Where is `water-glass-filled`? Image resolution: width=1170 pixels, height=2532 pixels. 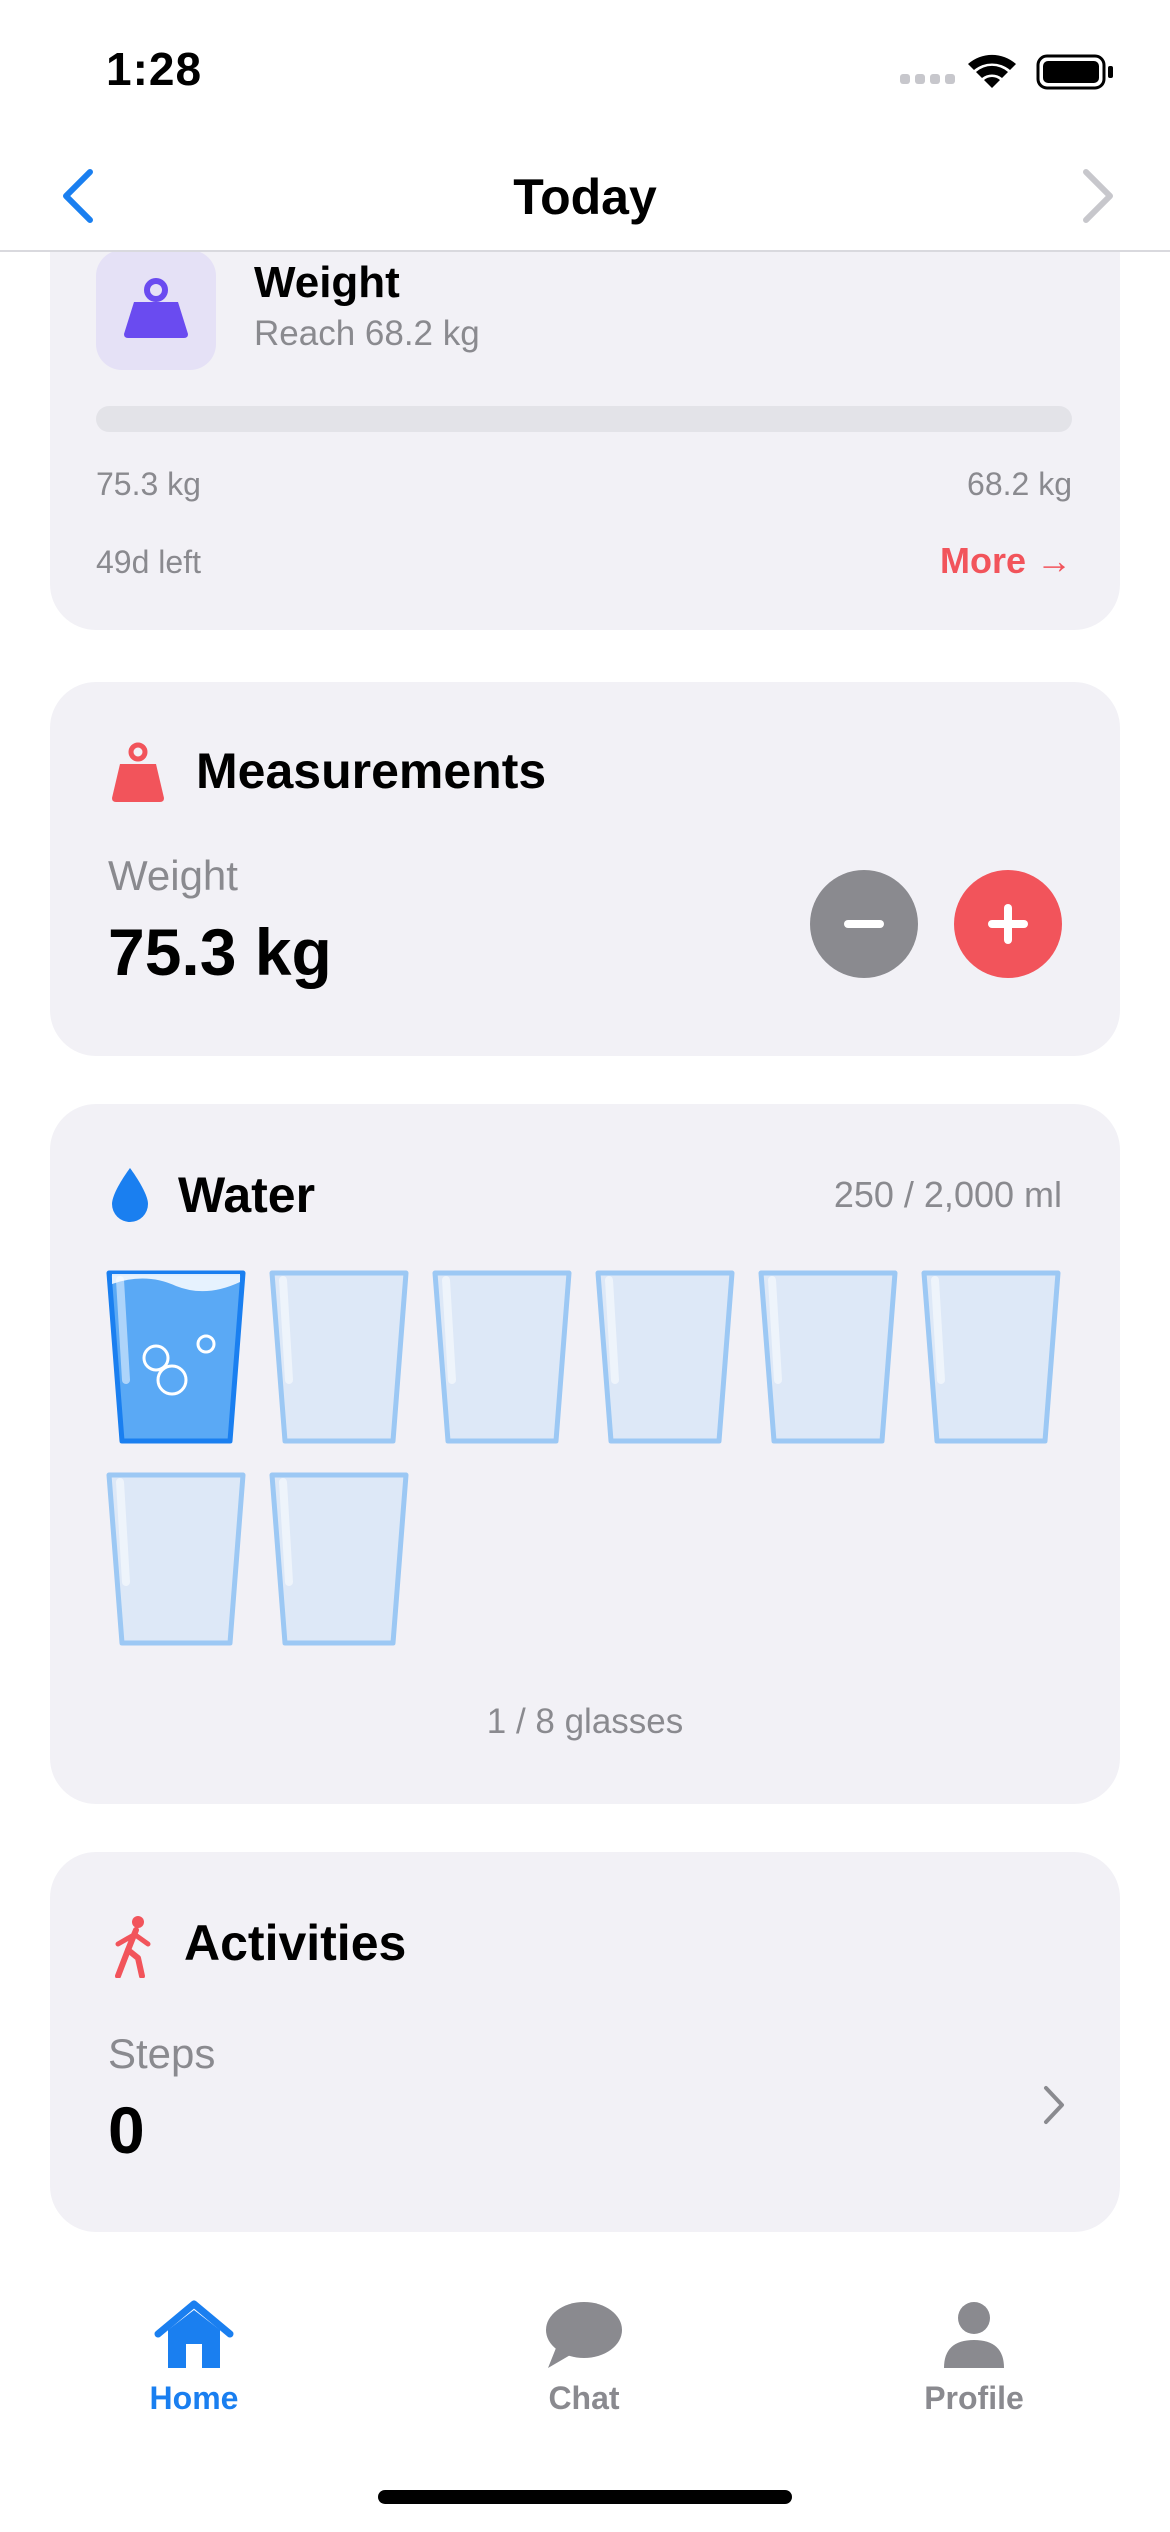
water-glass-filled is located at coordinates (176, 1357).